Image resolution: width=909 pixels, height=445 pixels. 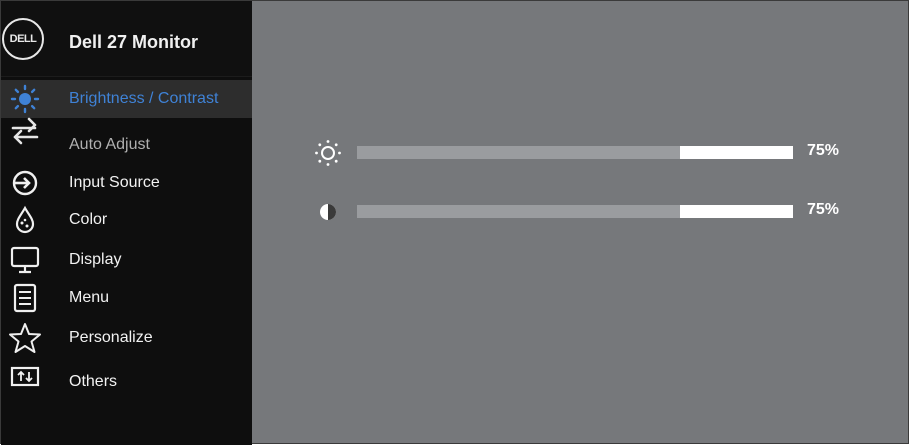 What do you see at coordinates (25, 260) in the screenshot?
I see `display-icon` at bounding box center [25, 260].